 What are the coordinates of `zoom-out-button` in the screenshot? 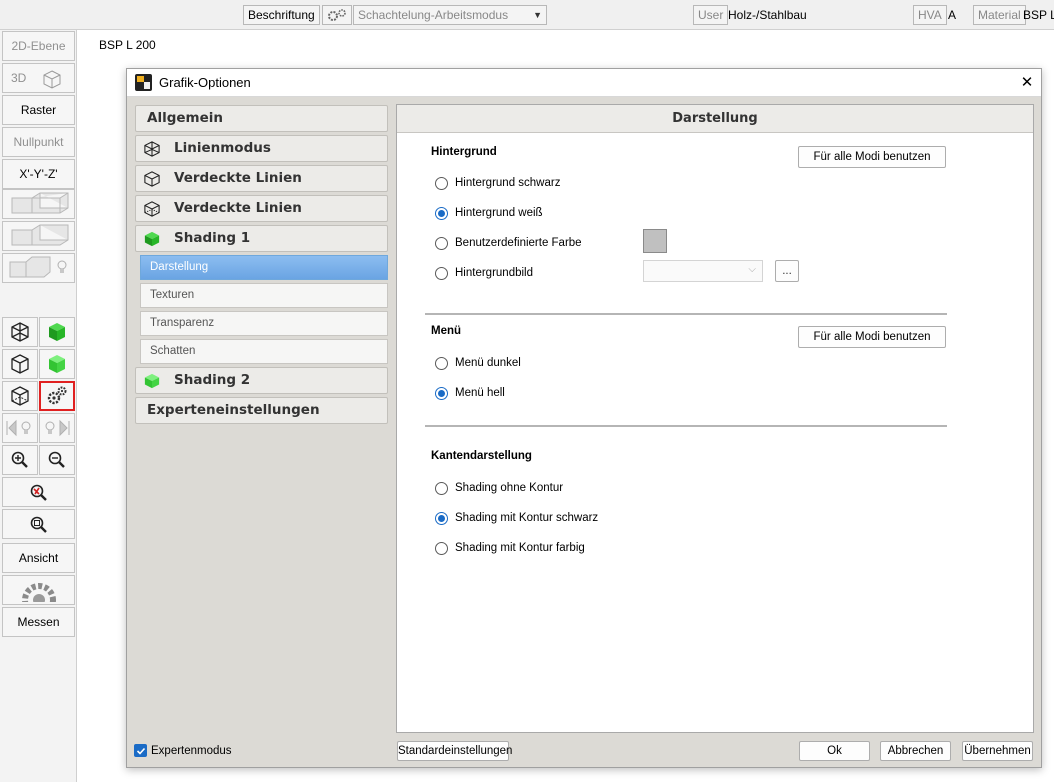 It's located at (57, 460).